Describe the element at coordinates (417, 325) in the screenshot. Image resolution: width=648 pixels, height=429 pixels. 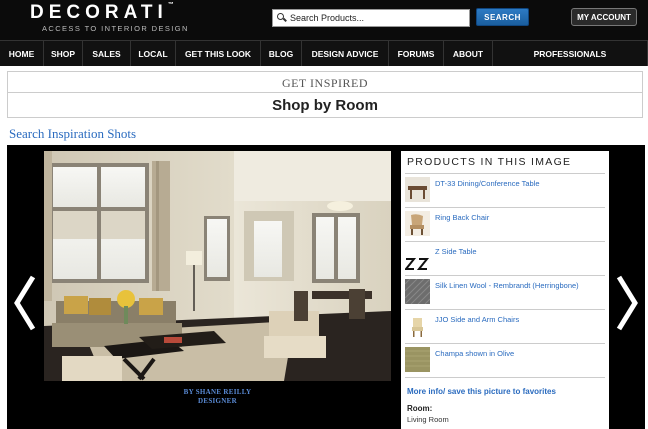
I see `armchair-thumbnail-icon` at that location.